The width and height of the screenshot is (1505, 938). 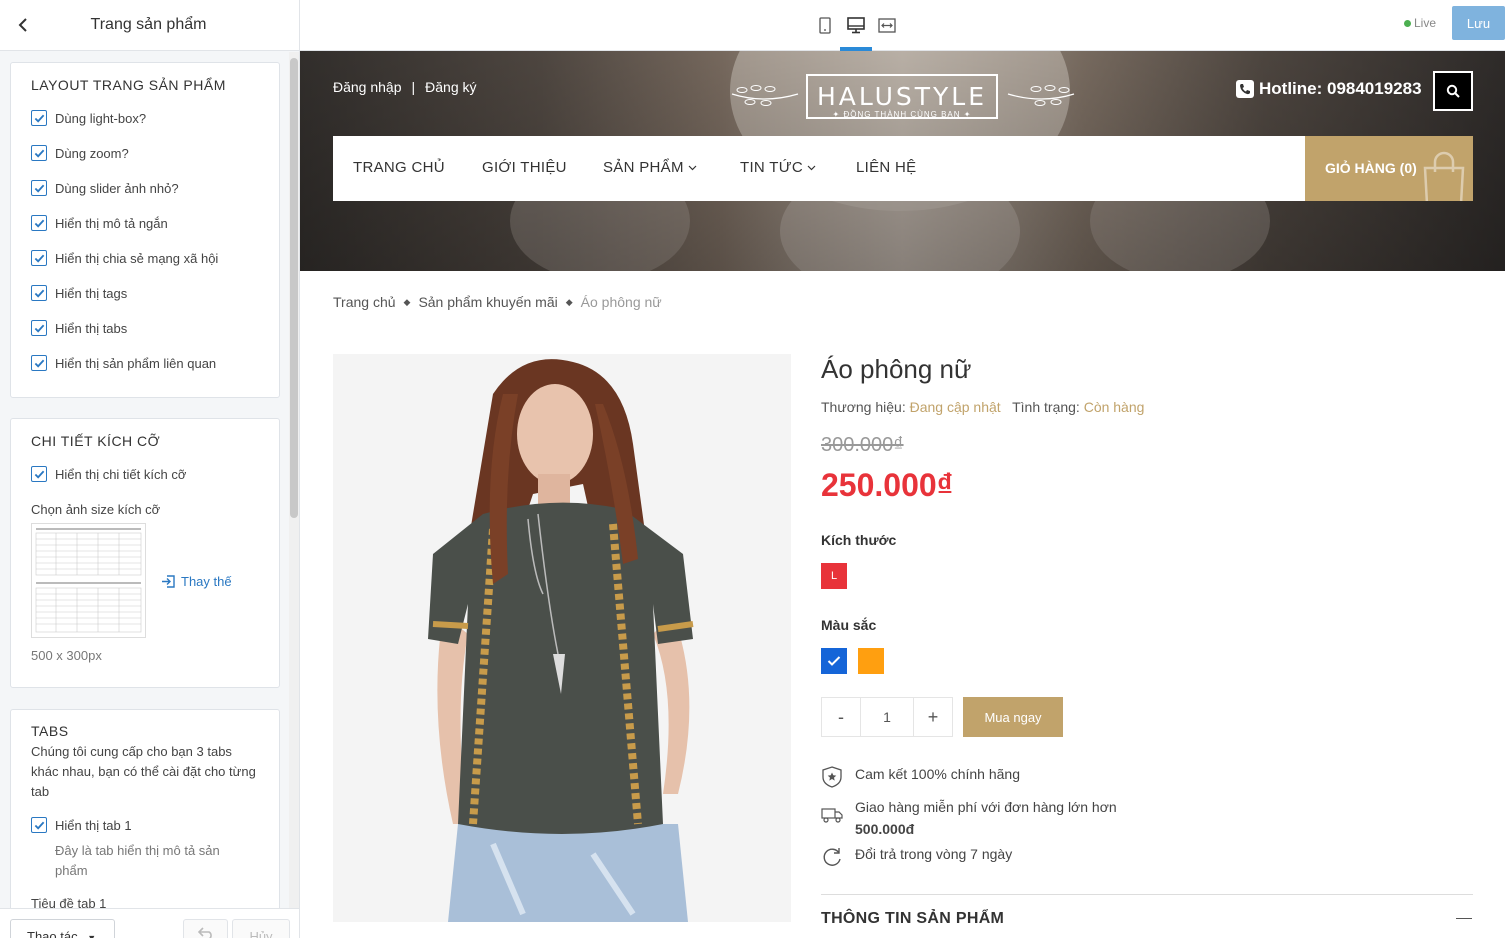 I want to click on device-desktop-button, so click(x=856, y=25).